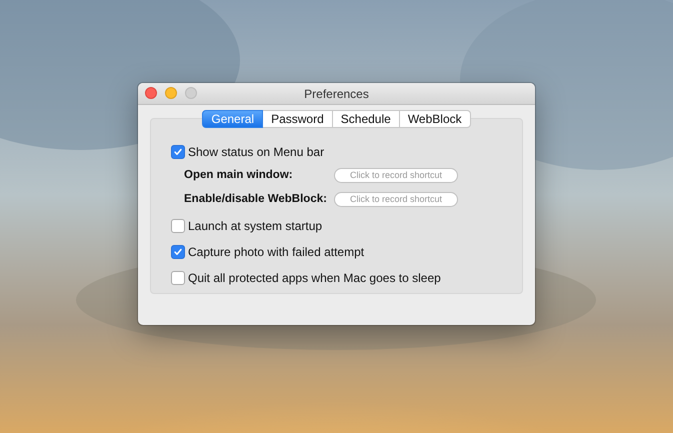 The width and height of the screenshot is (673, 433). I want to click on field-label: Open main window:, so click(239, 175).